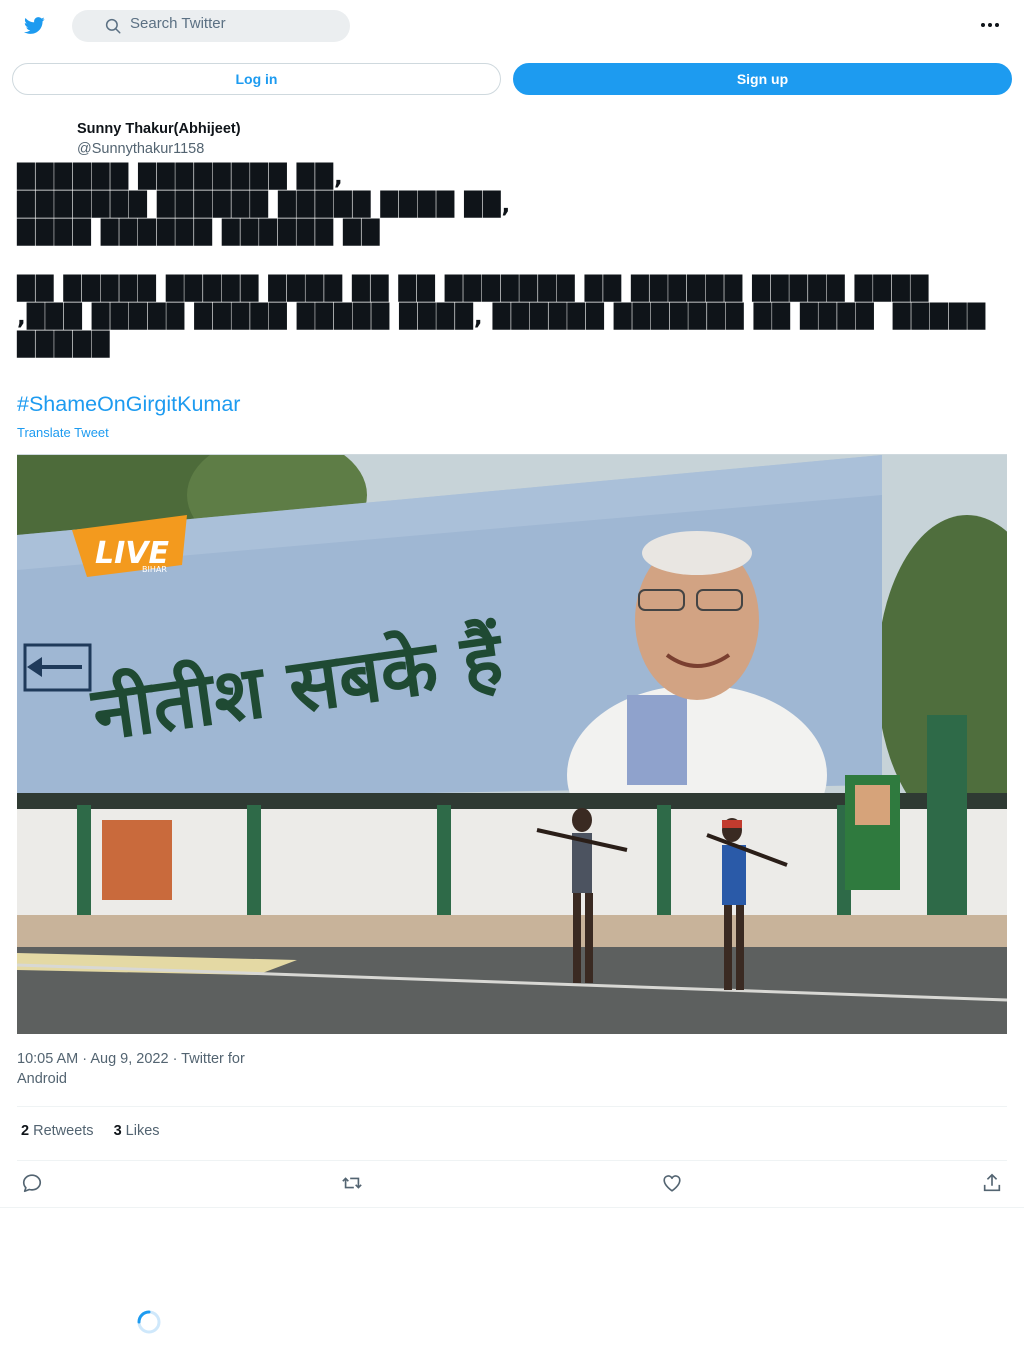 This screenshot has width=1024, height=1345. What do you see at coordinates (57, 1131) in the screenshot?
I see `retweets-stat: 2 Retweets` at bounding box center [57, 1131].